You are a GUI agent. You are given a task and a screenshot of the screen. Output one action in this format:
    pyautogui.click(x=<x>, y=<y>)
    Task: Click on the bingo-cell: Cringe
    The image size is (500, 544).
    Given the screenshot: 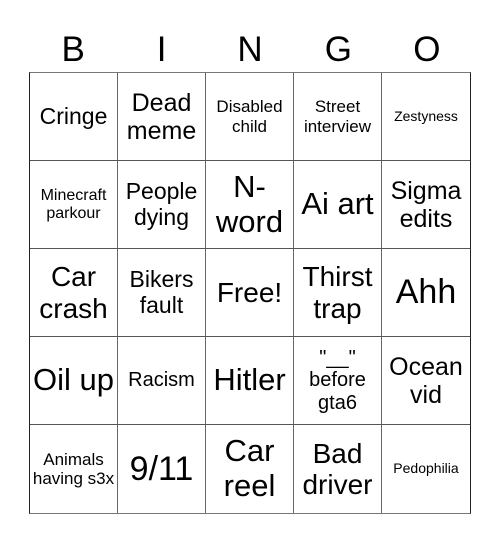 What is the action you would take?
    pyautogui.click(x=74, y=117)
    